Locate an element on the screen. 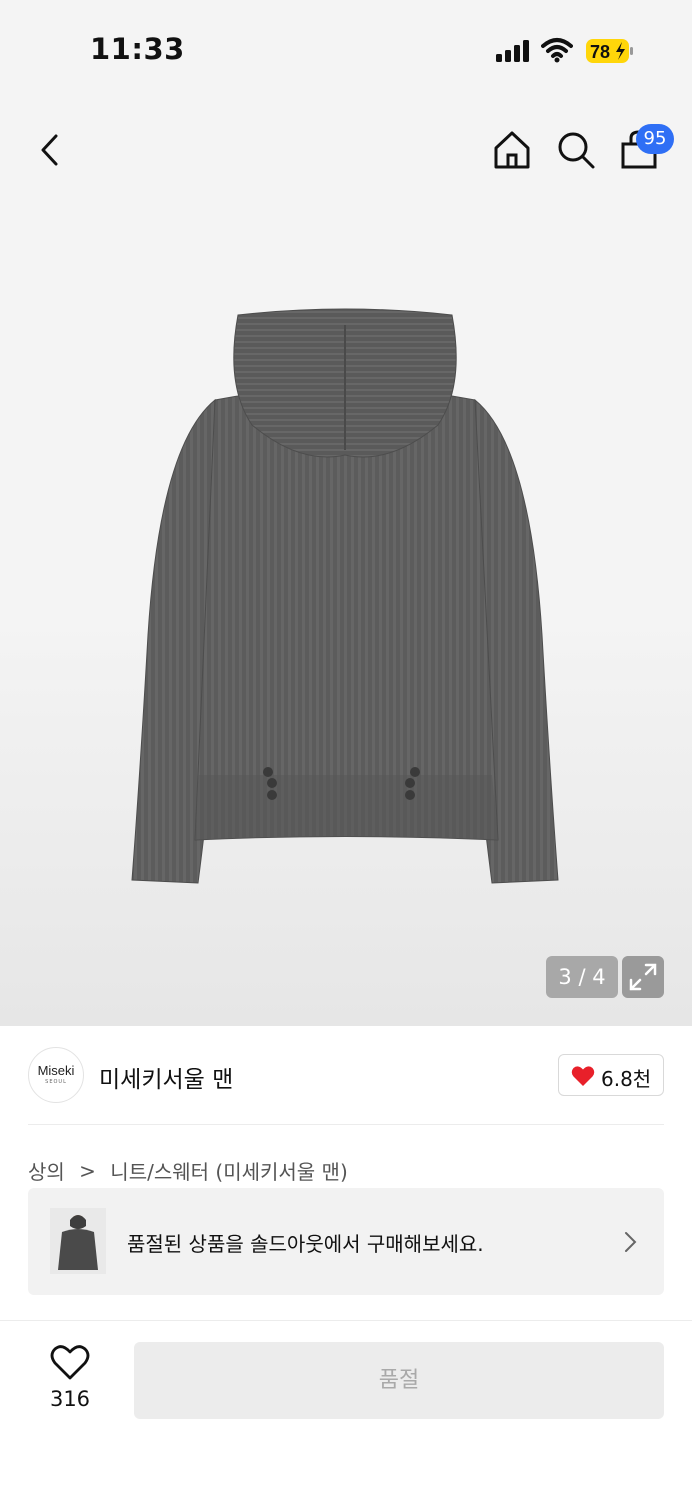 This screenshot has height=1500, width=692. breadcrumb-category: 상의 is located at coordinates (46, 1170).